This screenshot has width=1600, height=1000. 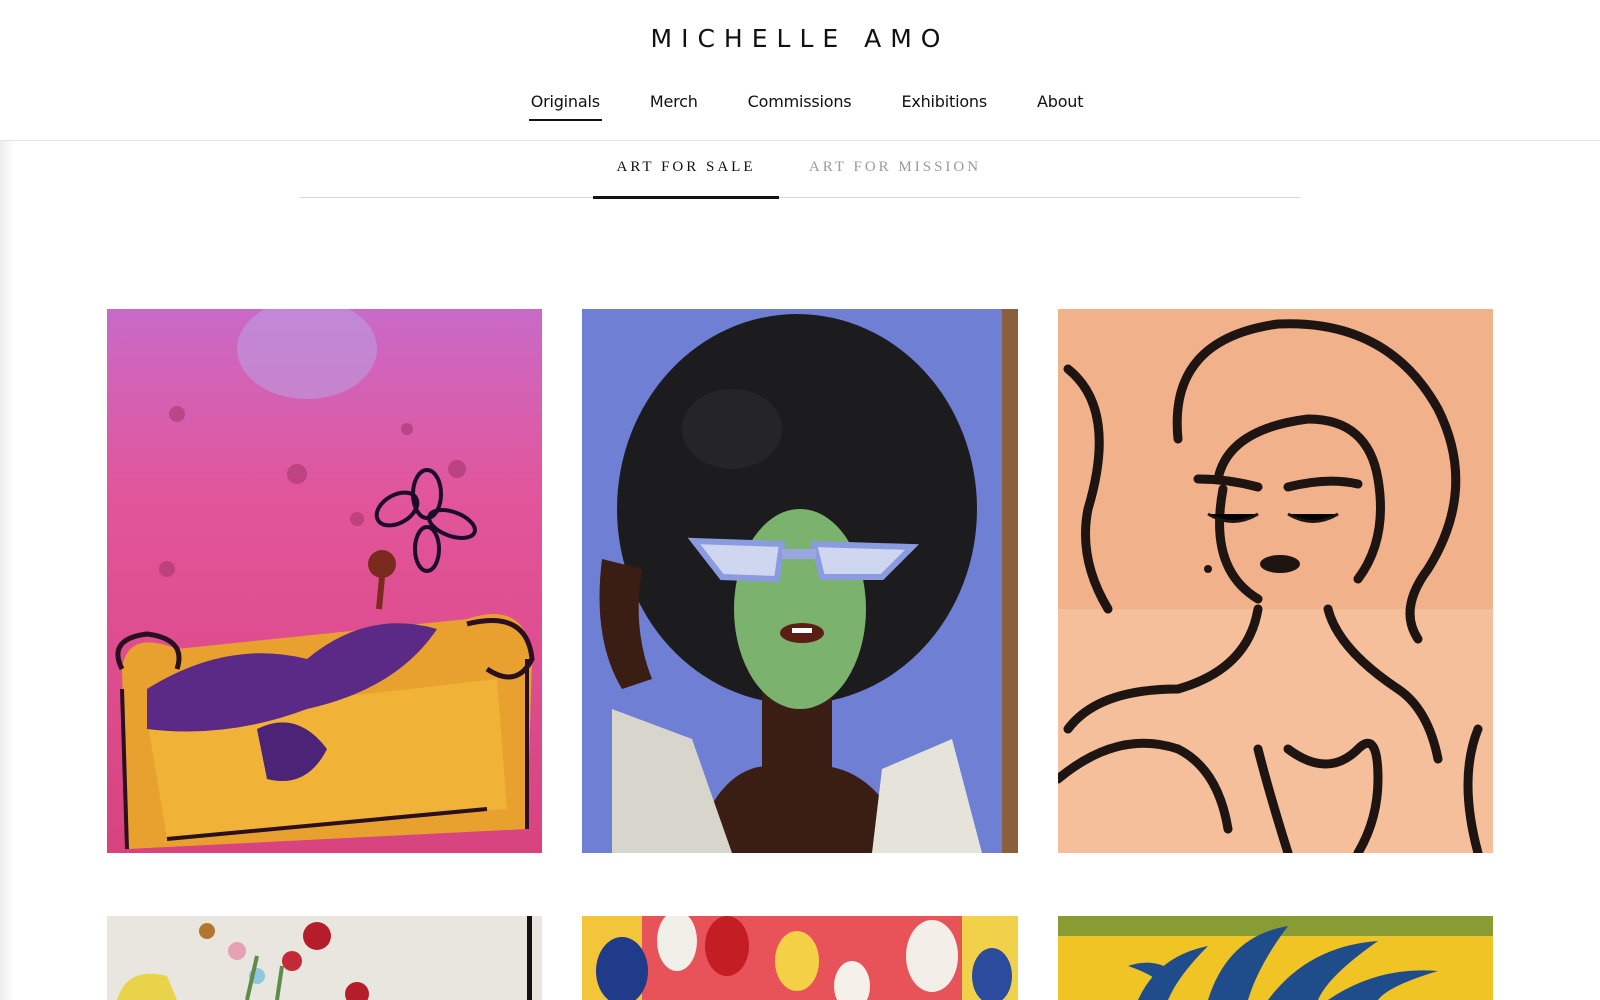 I want to click on artwork-card-pink-sofa, so click(x=324, y=581).